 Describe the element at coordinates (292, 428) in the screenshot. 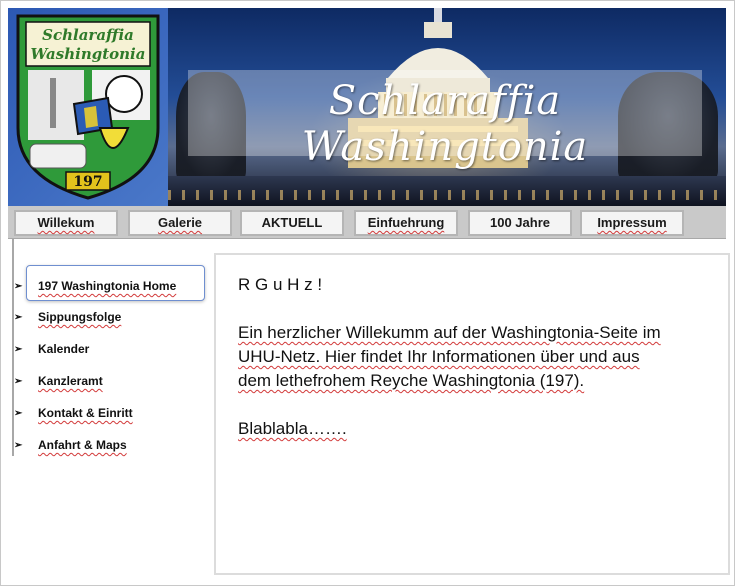

I see `placeholder-text: Blablabla…….` at that location.